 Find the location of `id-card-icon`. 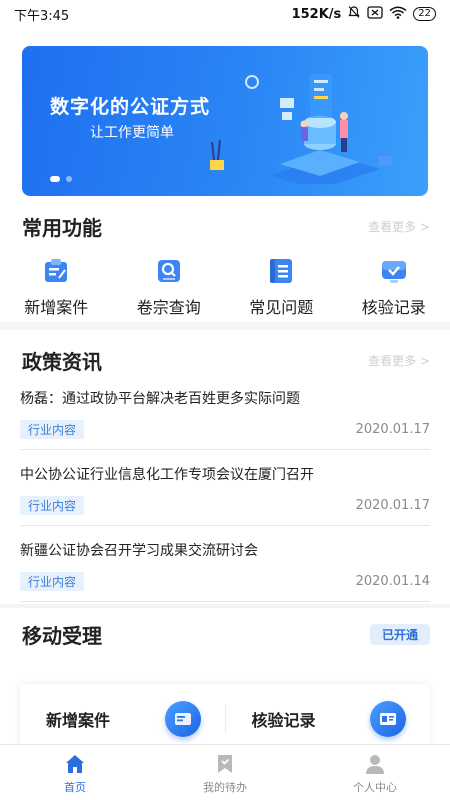

id-card-icon is located at coordinates (388, 719).